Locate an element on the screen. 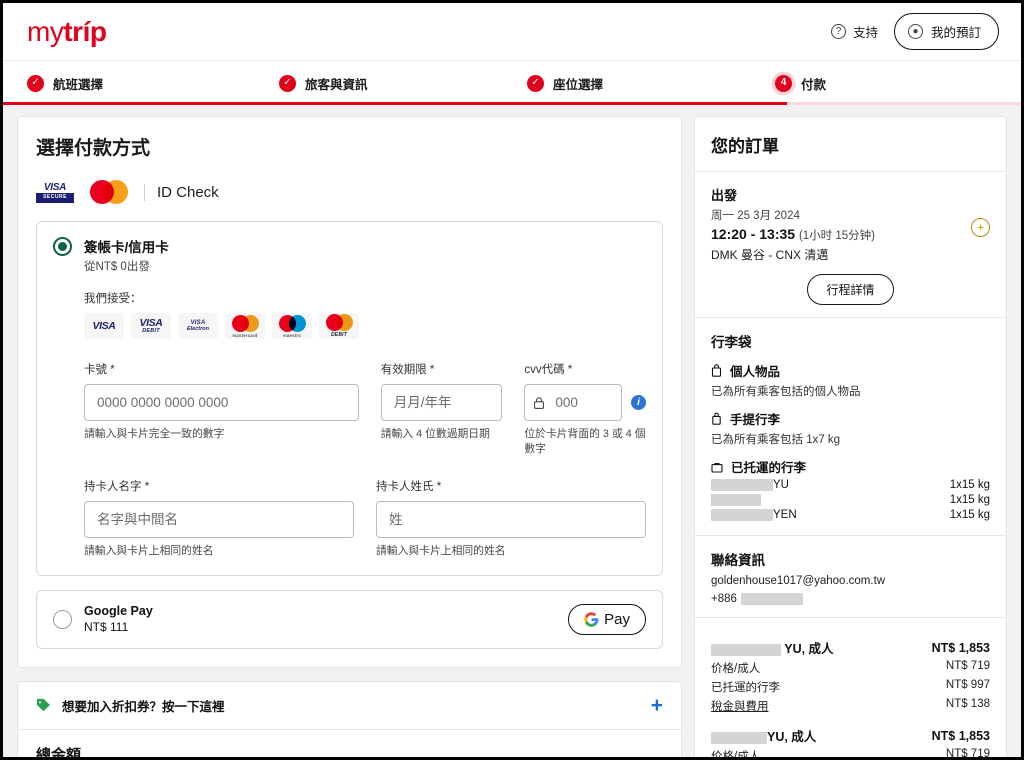 This screenshot has height=760, width=1024. google-pay-method-box: Google Pay NT$ 111 Pay is located at coordinates (349, 619).